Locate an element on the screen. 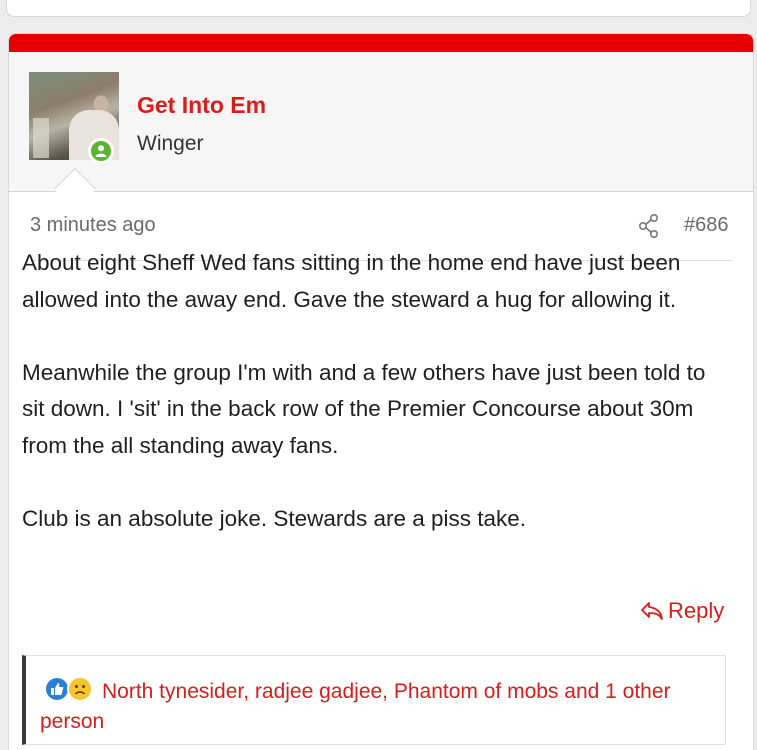 This screenshot has width=757, height=750. user-icon is located at coordinates (101, 151).